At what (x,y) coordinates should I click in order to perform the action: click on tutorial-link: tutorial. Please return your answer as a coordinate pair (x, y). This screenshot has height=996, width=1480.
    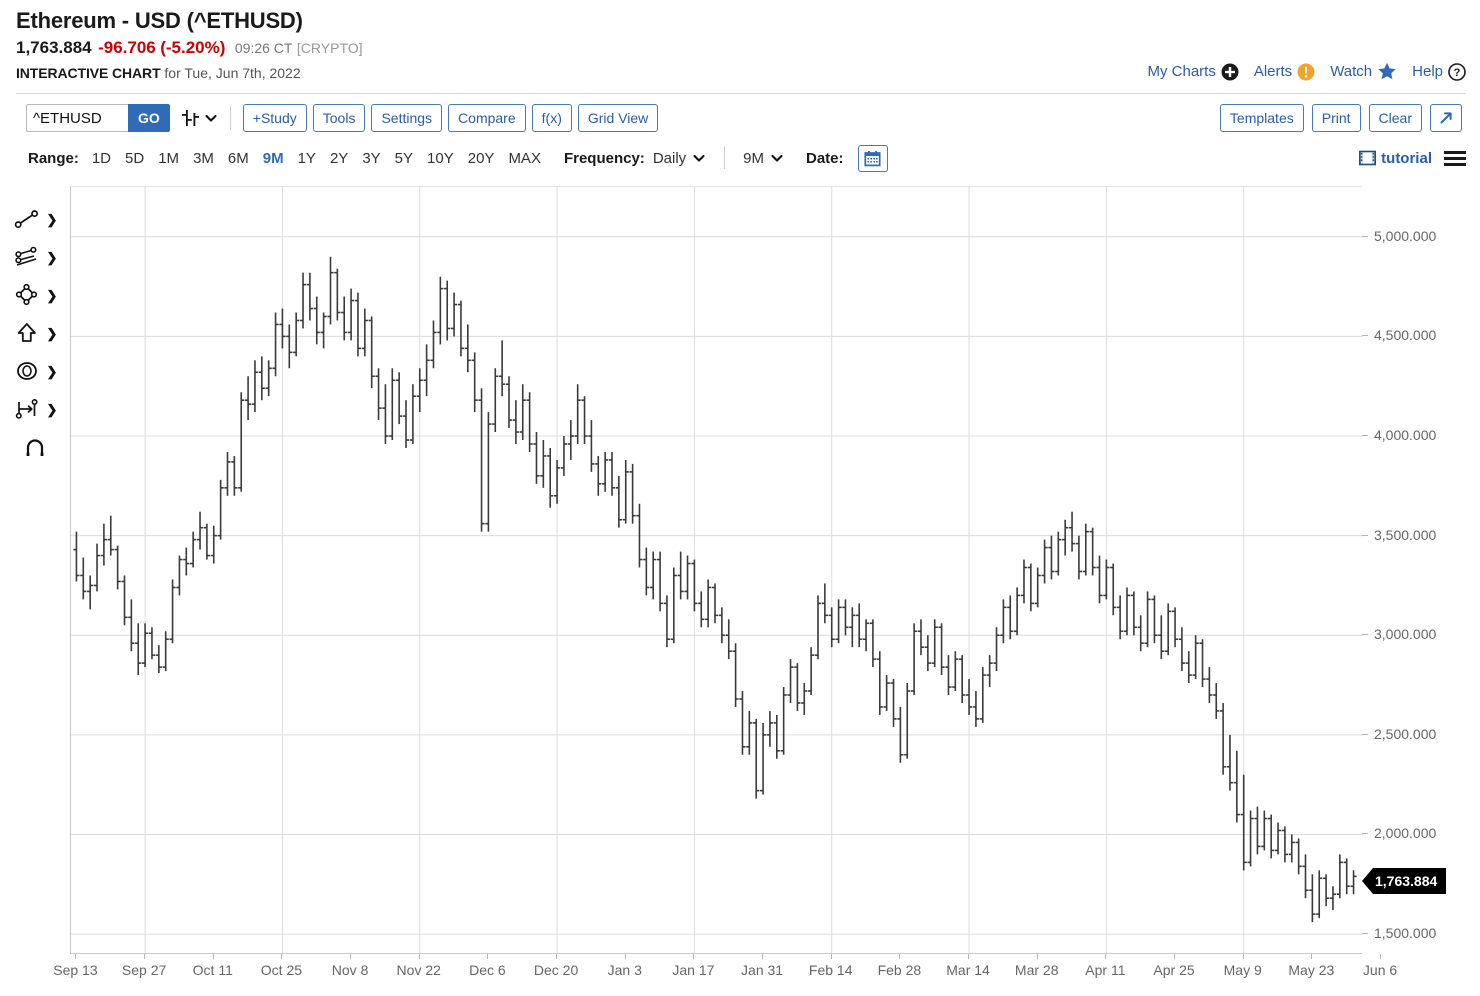
    Looking at the image, I should click on (1395, 158).